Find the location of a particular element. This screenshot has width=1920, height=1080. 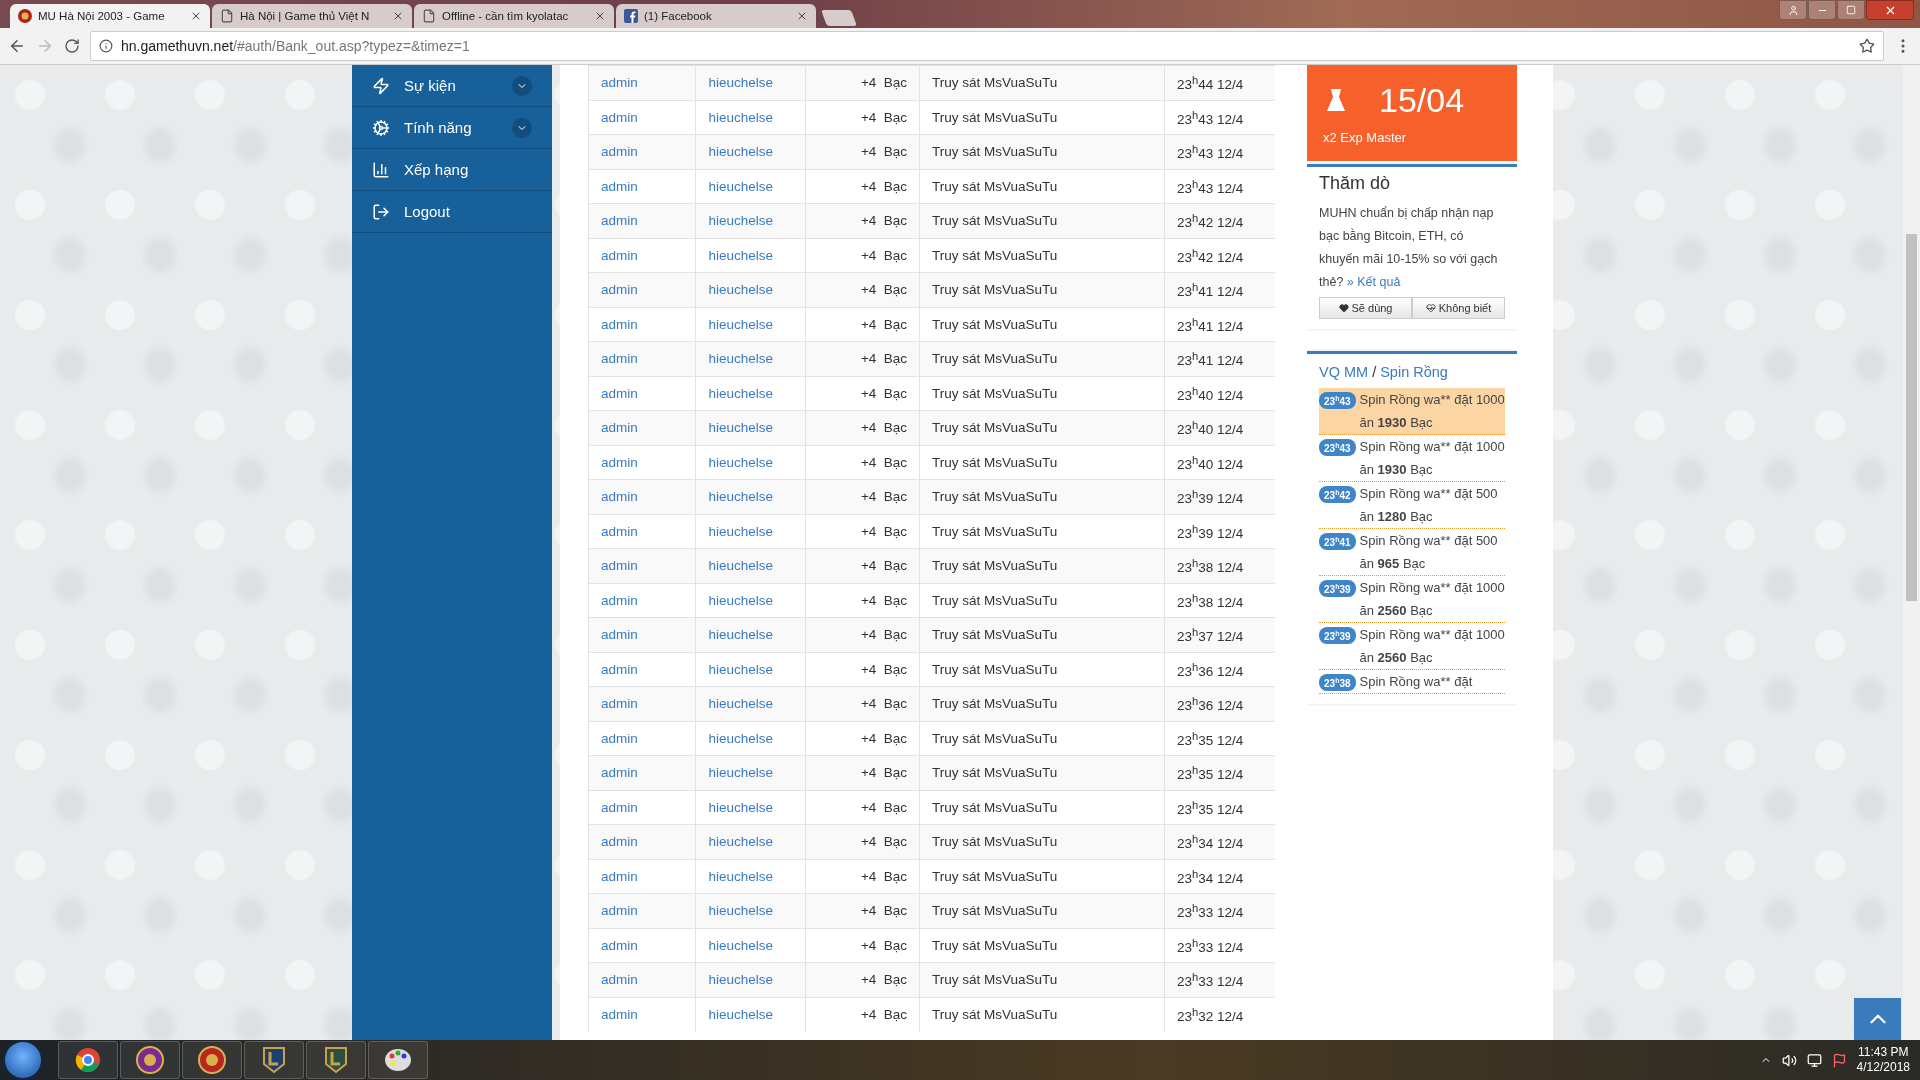

sidebar-item: Xếp hạng is located at coordinates (452, 170).